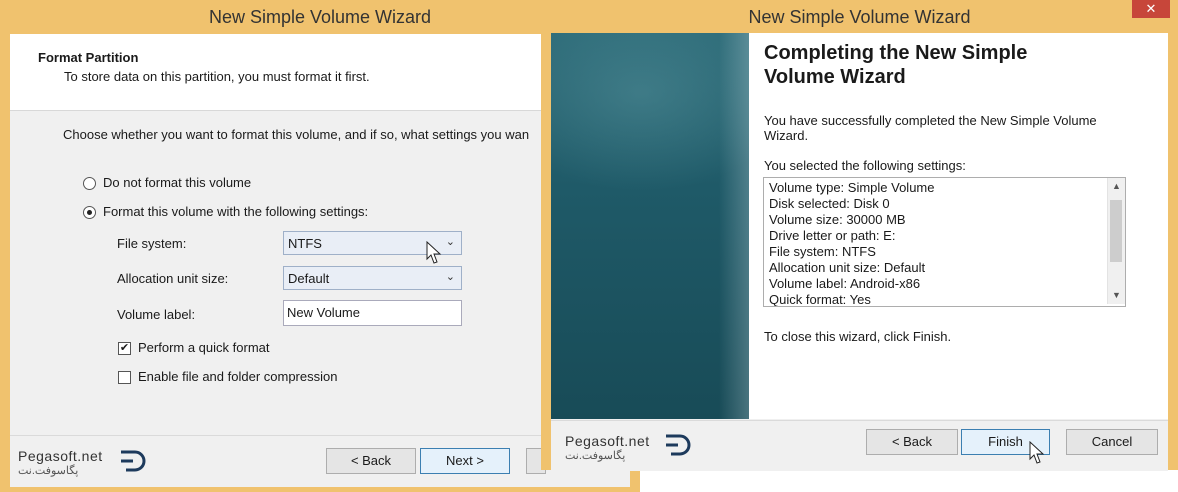 Image resolution: width=1178 pixels, height=492 pixels. Describe the element at coordinates (1151, 9) in the screenshot. I see `close-button: ✕` at that location.